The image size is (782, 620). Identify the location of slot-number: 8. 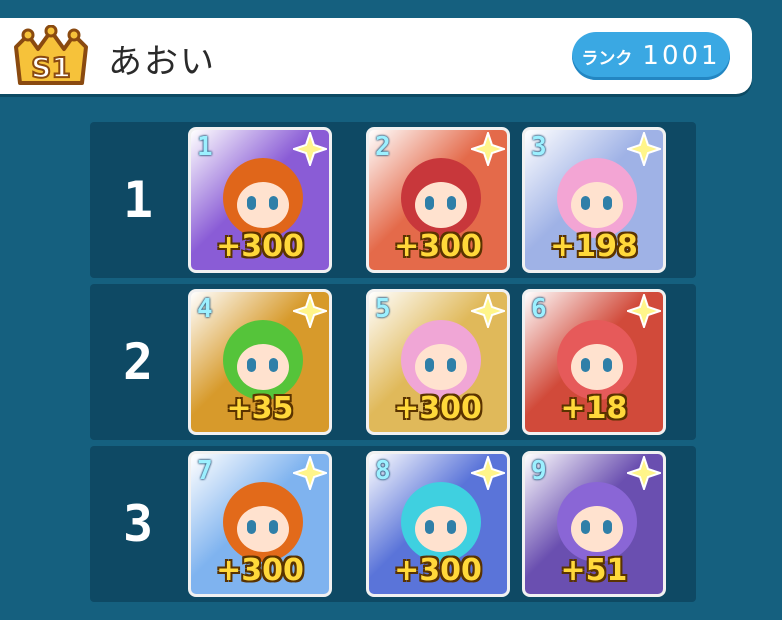
(383, 471).